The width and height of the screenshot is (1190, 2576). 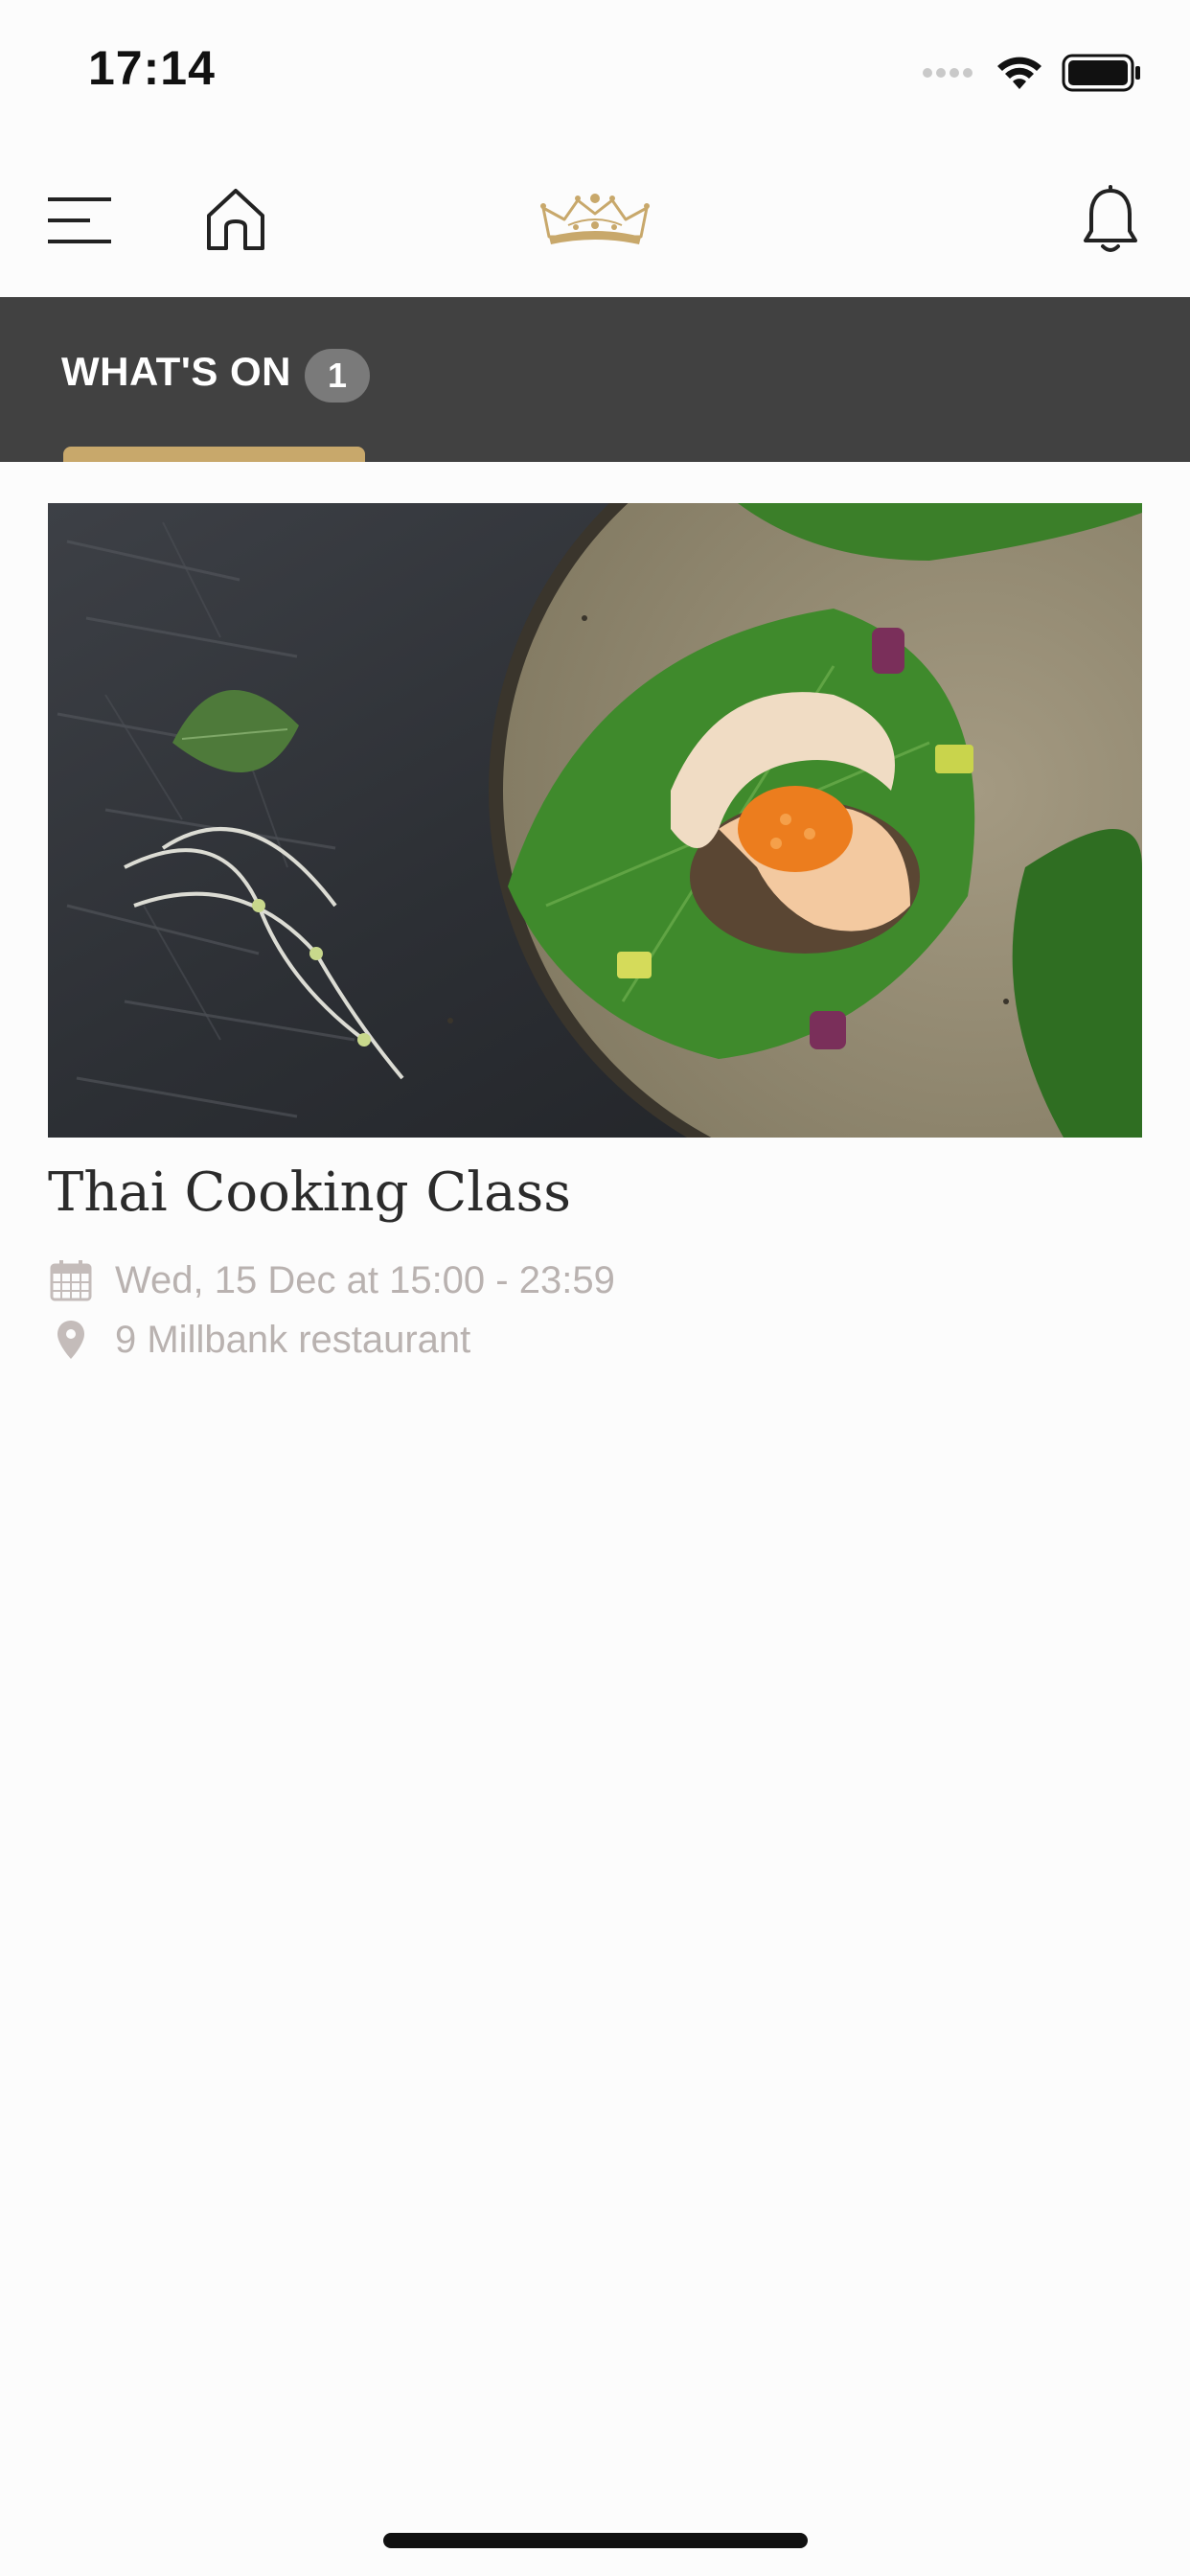 What do you see at coordinates (595, 2540) in the screenshot?
I see `home-indicator` at bounding box center [595, 2540].